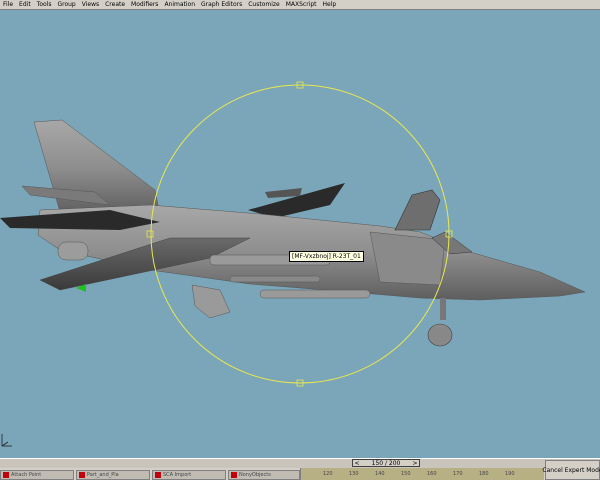 This screenshot has width=600, height=480. What do you see at coordinates (328, 474) in the screenshot?
I see `track-tick-label: 120` at bounding box center [328, 474].